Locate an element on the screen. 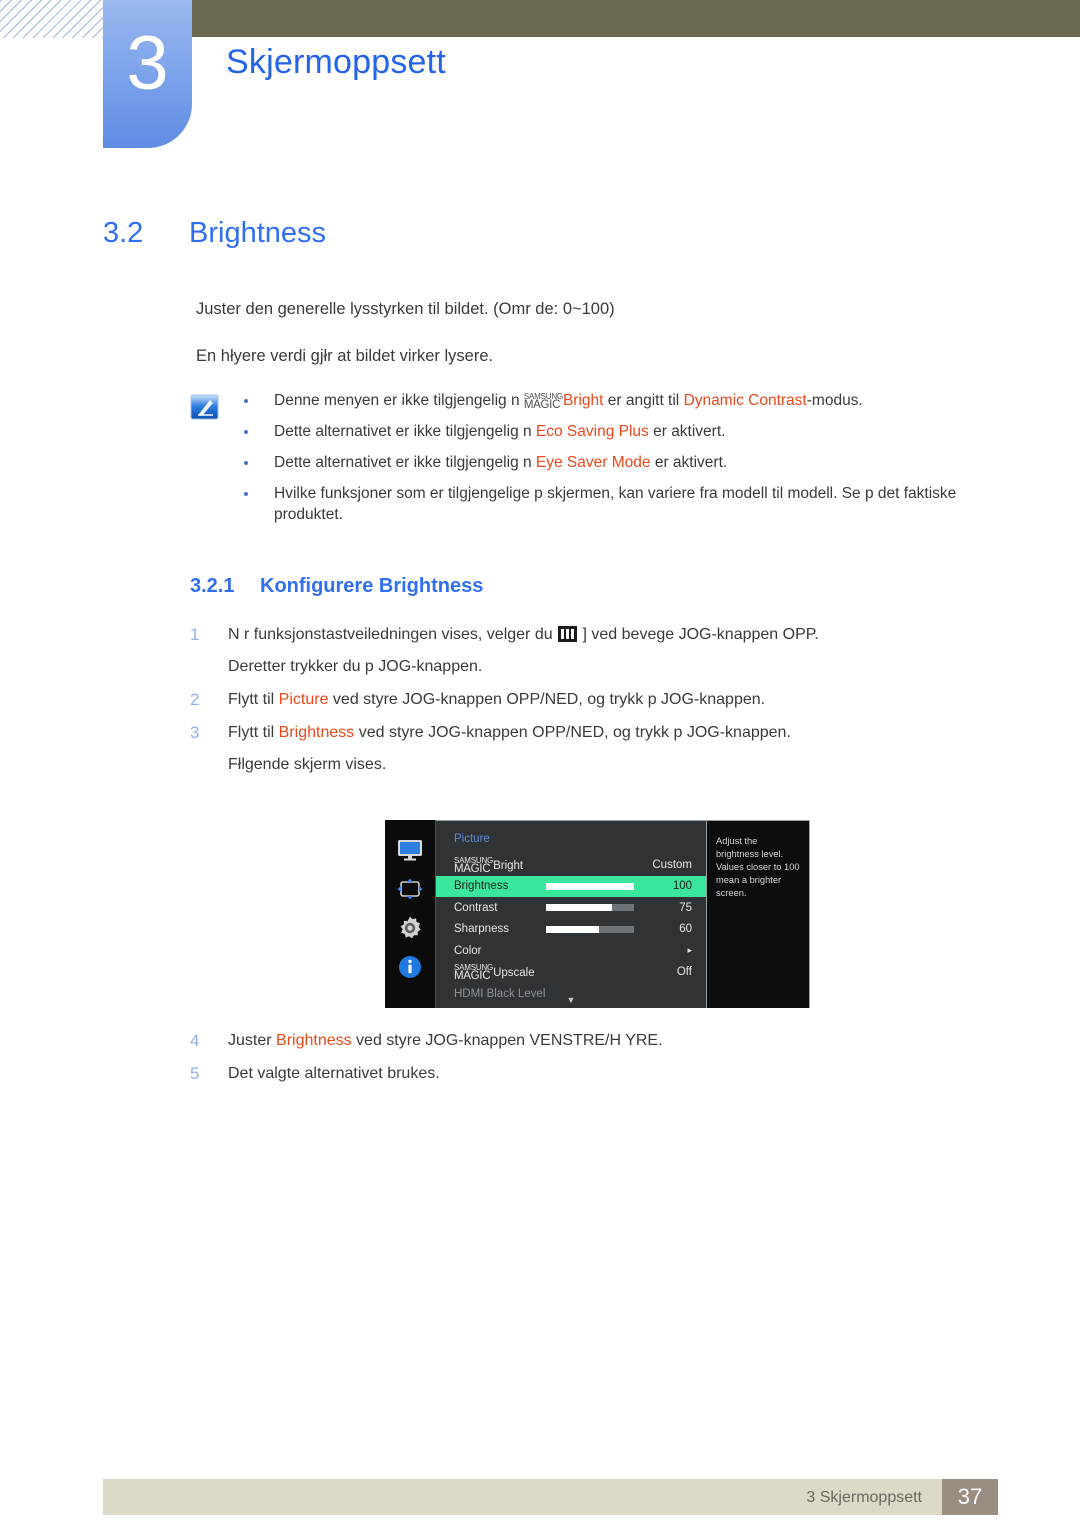 Image resolution: width=1080 pixels, height=1527 pixels. step-text: Det valgte alternativet brukes. is located at coordinates (334, 1073).